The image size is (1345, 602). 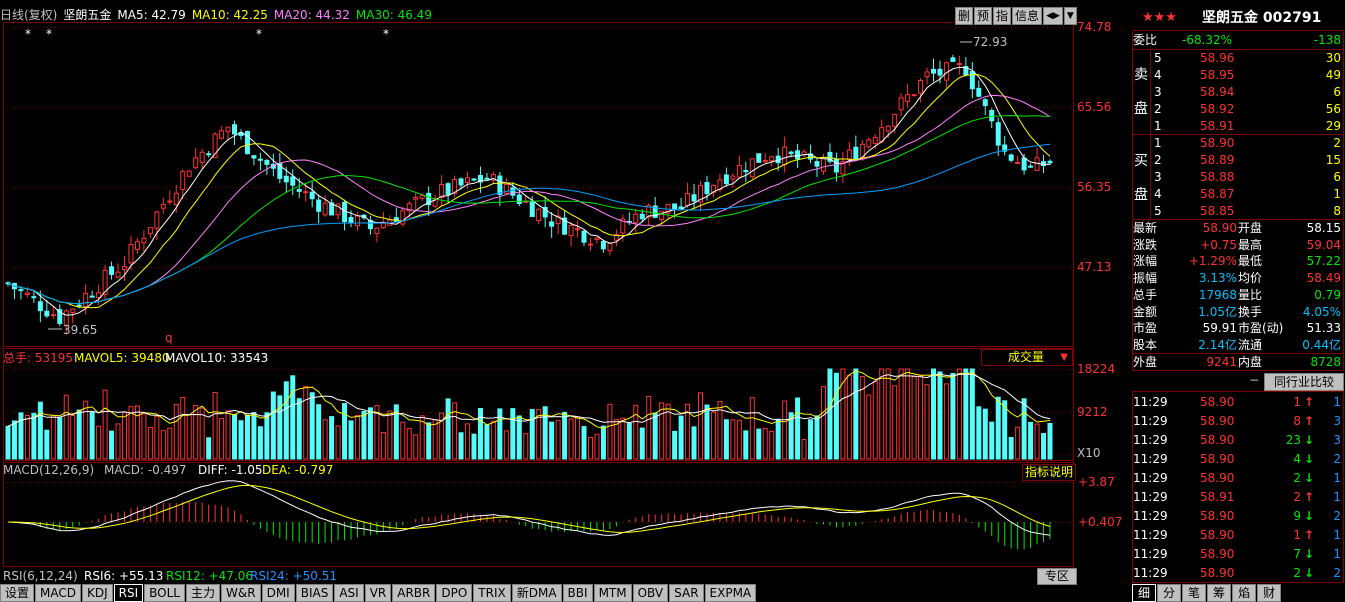 I want to click on minus-icon: −, so click(x=1254, y=380).